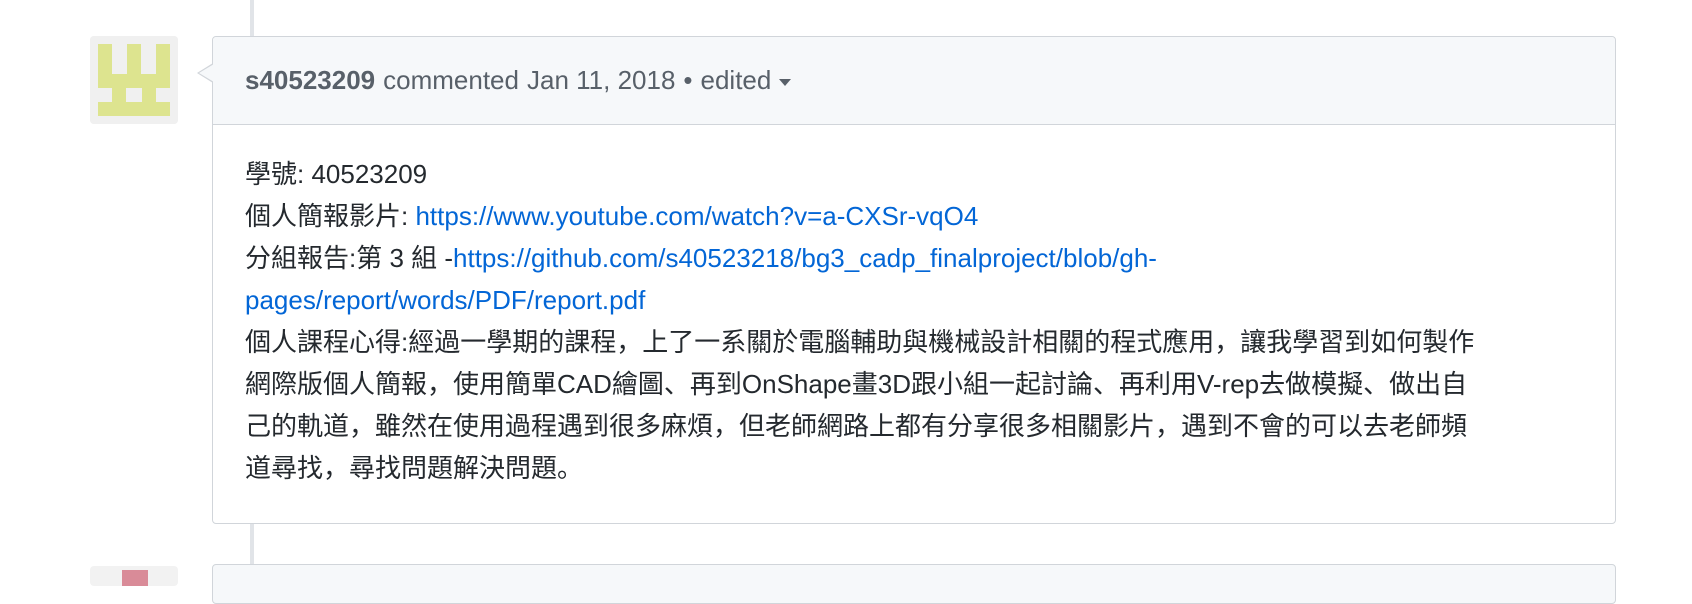 The height and width of the screenshot is (604, 1692). I want to click on edited-label: edited, so click(736, 80).